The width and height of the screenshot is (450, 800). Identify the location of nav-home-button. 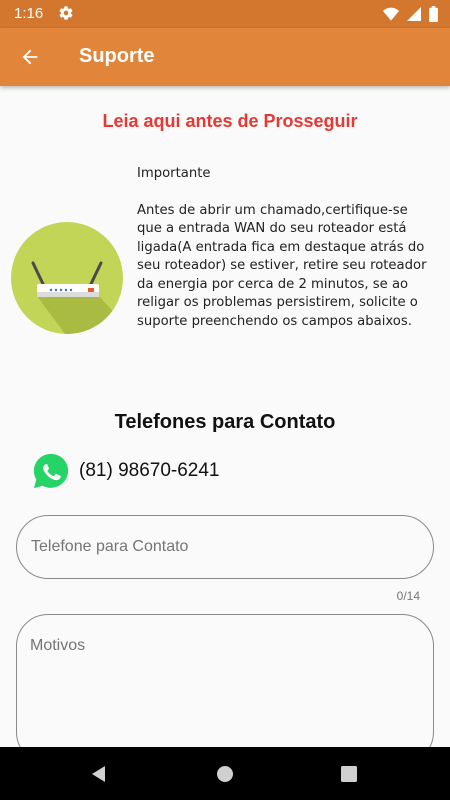
(225, 774).